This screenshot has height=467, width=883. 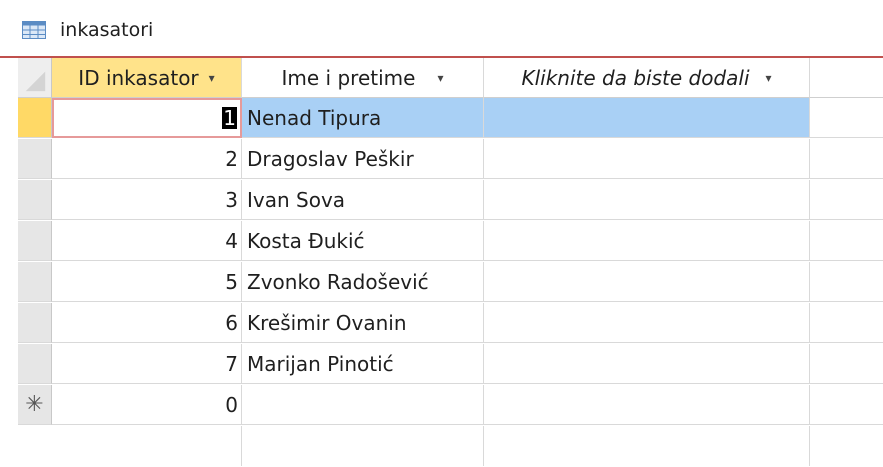 What do you see at coordinates (363, 159) in the screenshot?
I see `cell-name: Dragoslav Peškir` at bounding box center [363, 159].